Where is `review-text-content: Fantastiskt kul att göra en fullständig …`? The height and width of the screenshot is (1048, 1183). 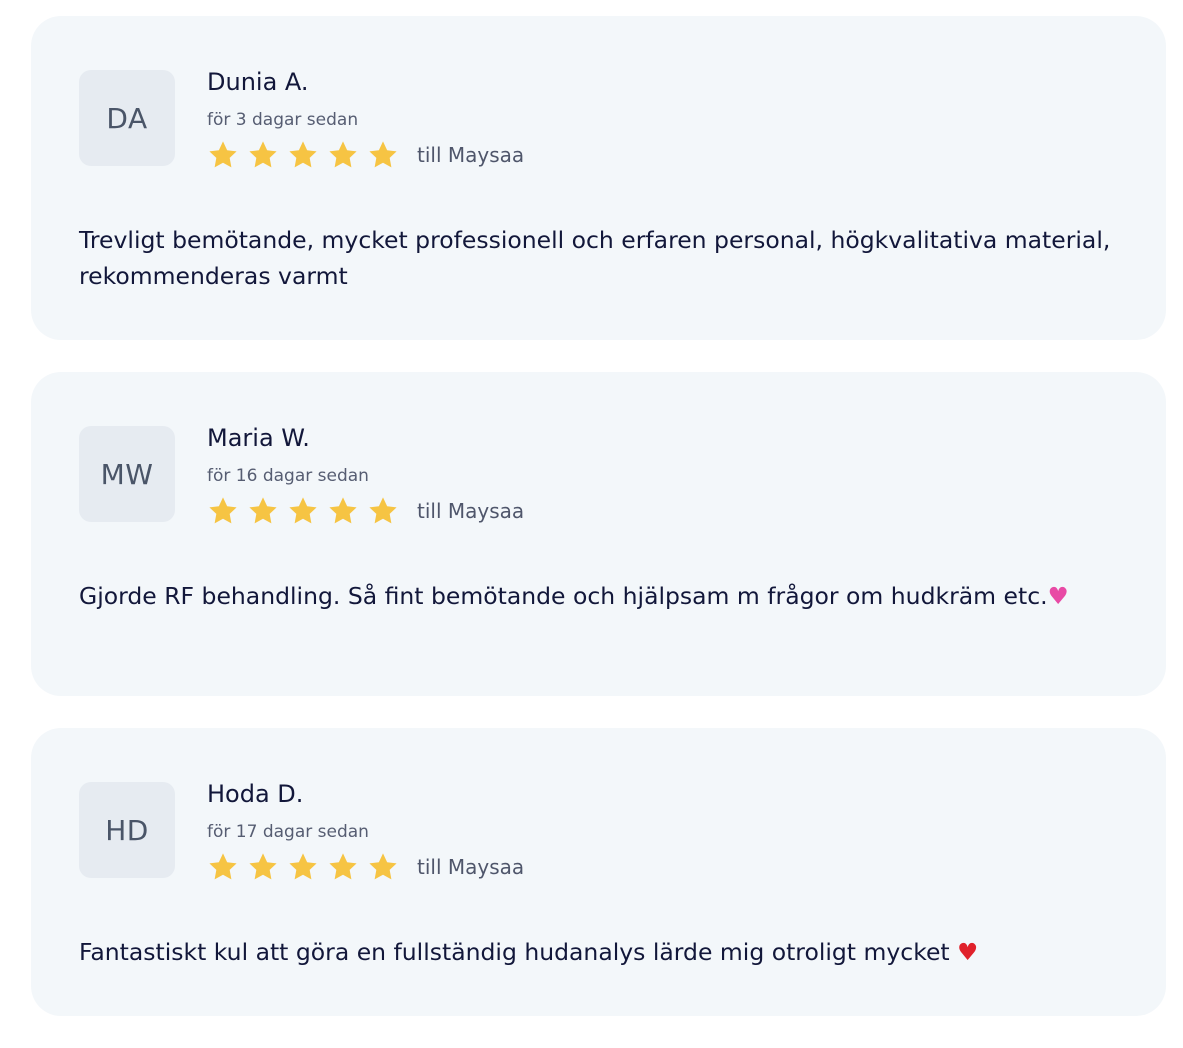
review-text-content: Fantastiskt kul att göra en fullständig … is located at coordinates (518, 952).